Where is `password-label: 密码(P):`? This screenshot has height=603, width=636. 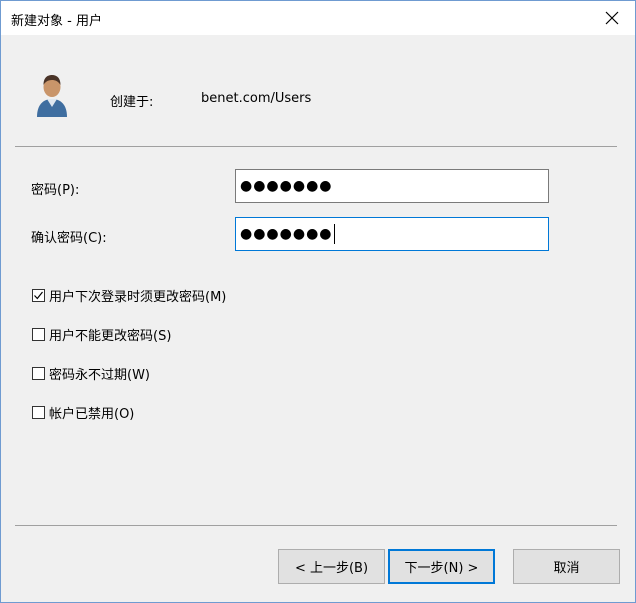
password-label: 密码(P): is located at coordinates (55, 190).